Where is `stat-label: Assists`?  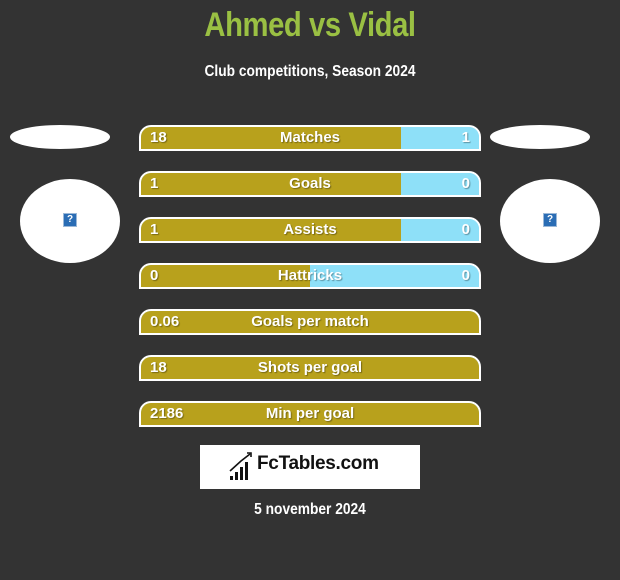 stat-label: Assists is located at coordinates (310, 229).